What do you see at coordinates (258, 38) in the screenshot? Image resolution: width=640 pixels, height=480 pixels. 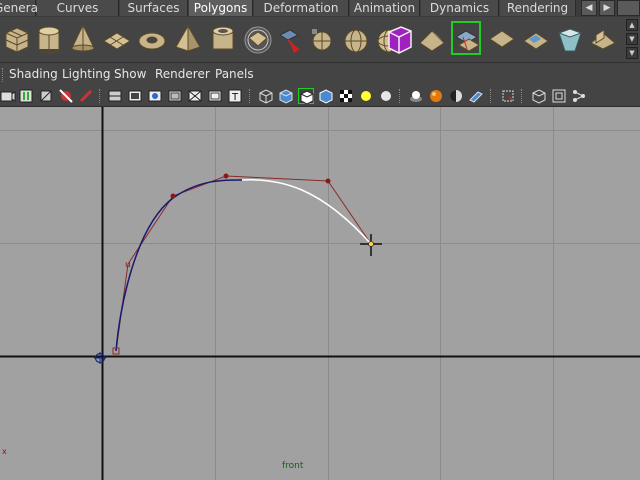 I see `poly-soccer-ball-icon` at bounding box center [258, 38].